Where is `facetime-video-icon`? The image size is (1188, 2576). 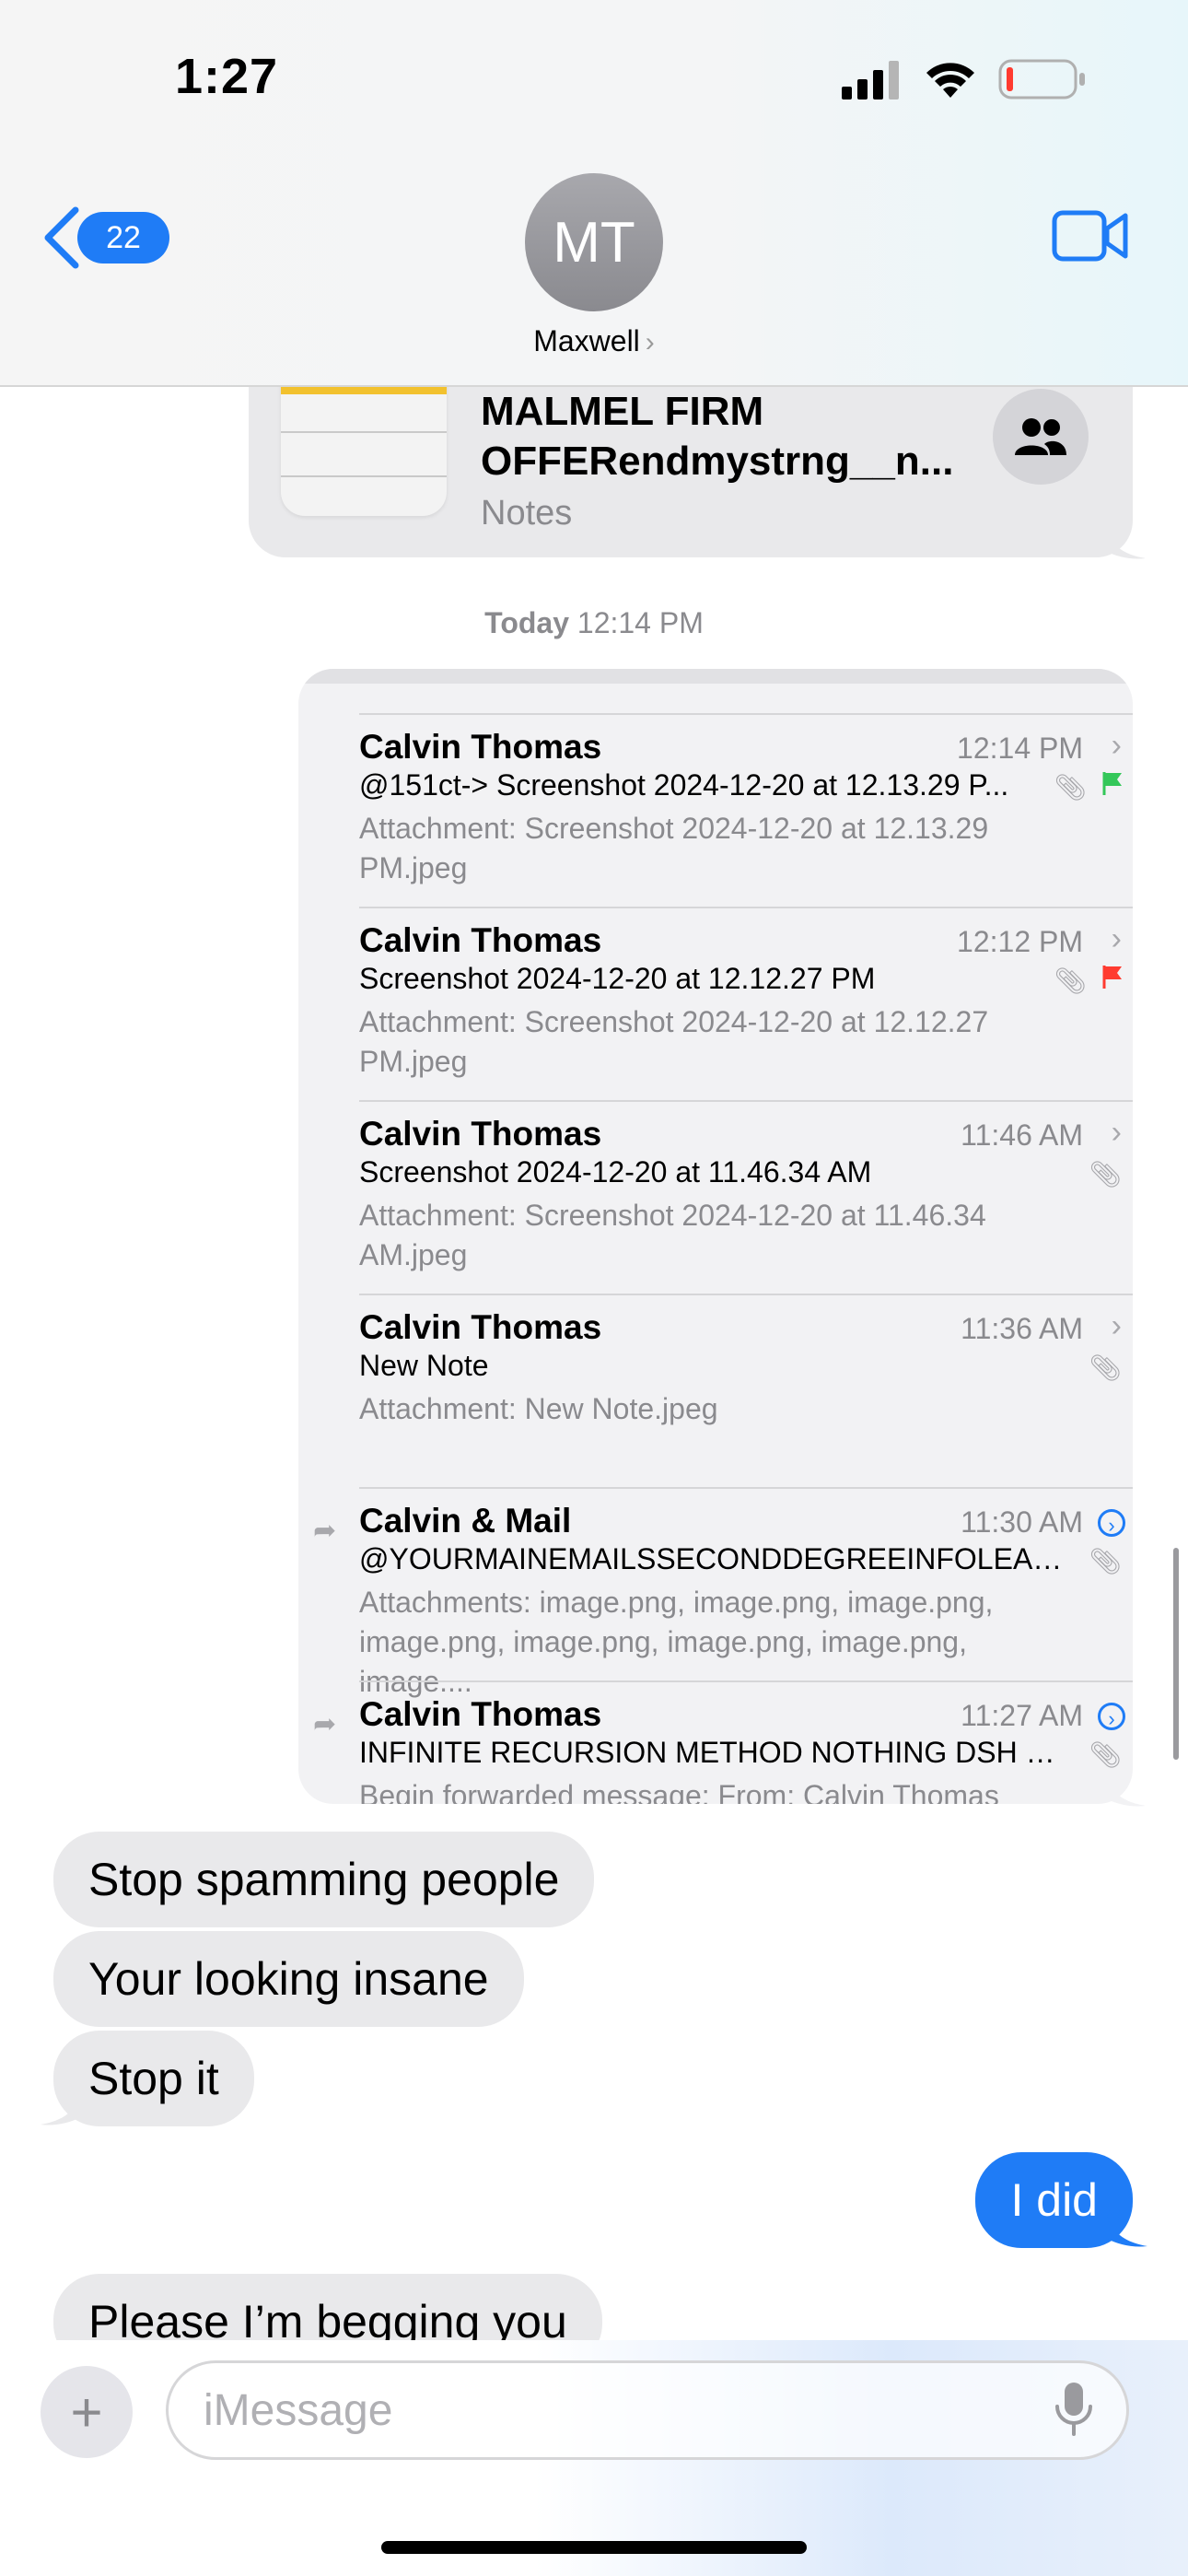 facetime-video-icon is located at coordinates (1091, 235).